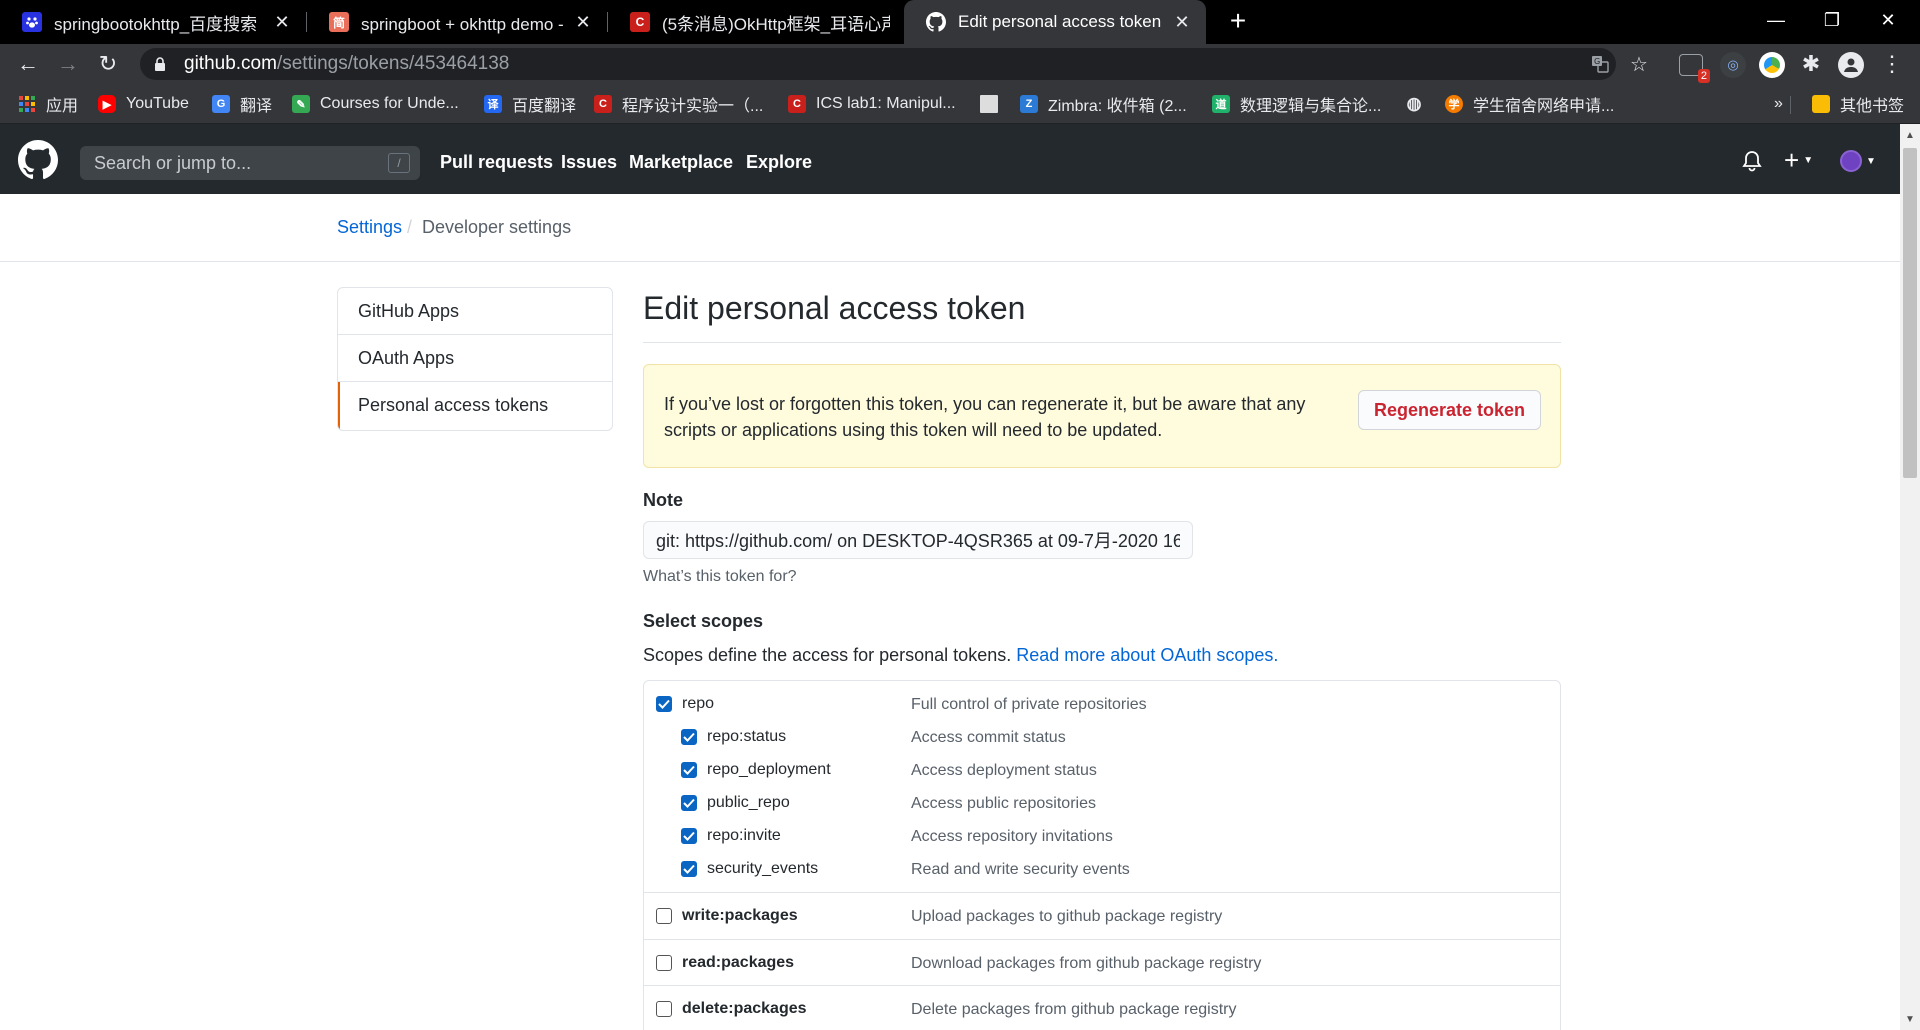  What do you see at coordinates (1832, 20) in the screenshot?
I see `restore-window-icon: ❐` at bounding box center [1832, 20].